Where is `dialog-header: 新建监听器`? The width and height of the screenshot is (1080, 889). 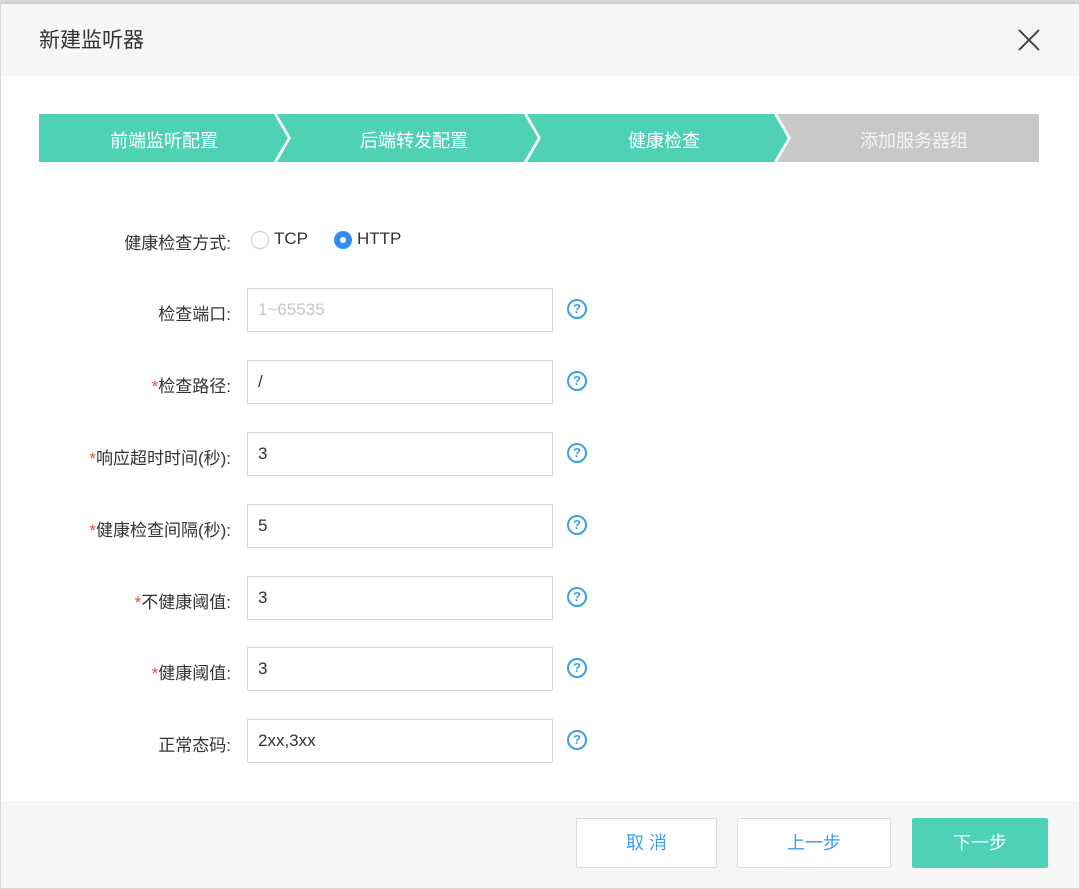 dialog-header: 新建监听器 is located at coordinates (540, 40).